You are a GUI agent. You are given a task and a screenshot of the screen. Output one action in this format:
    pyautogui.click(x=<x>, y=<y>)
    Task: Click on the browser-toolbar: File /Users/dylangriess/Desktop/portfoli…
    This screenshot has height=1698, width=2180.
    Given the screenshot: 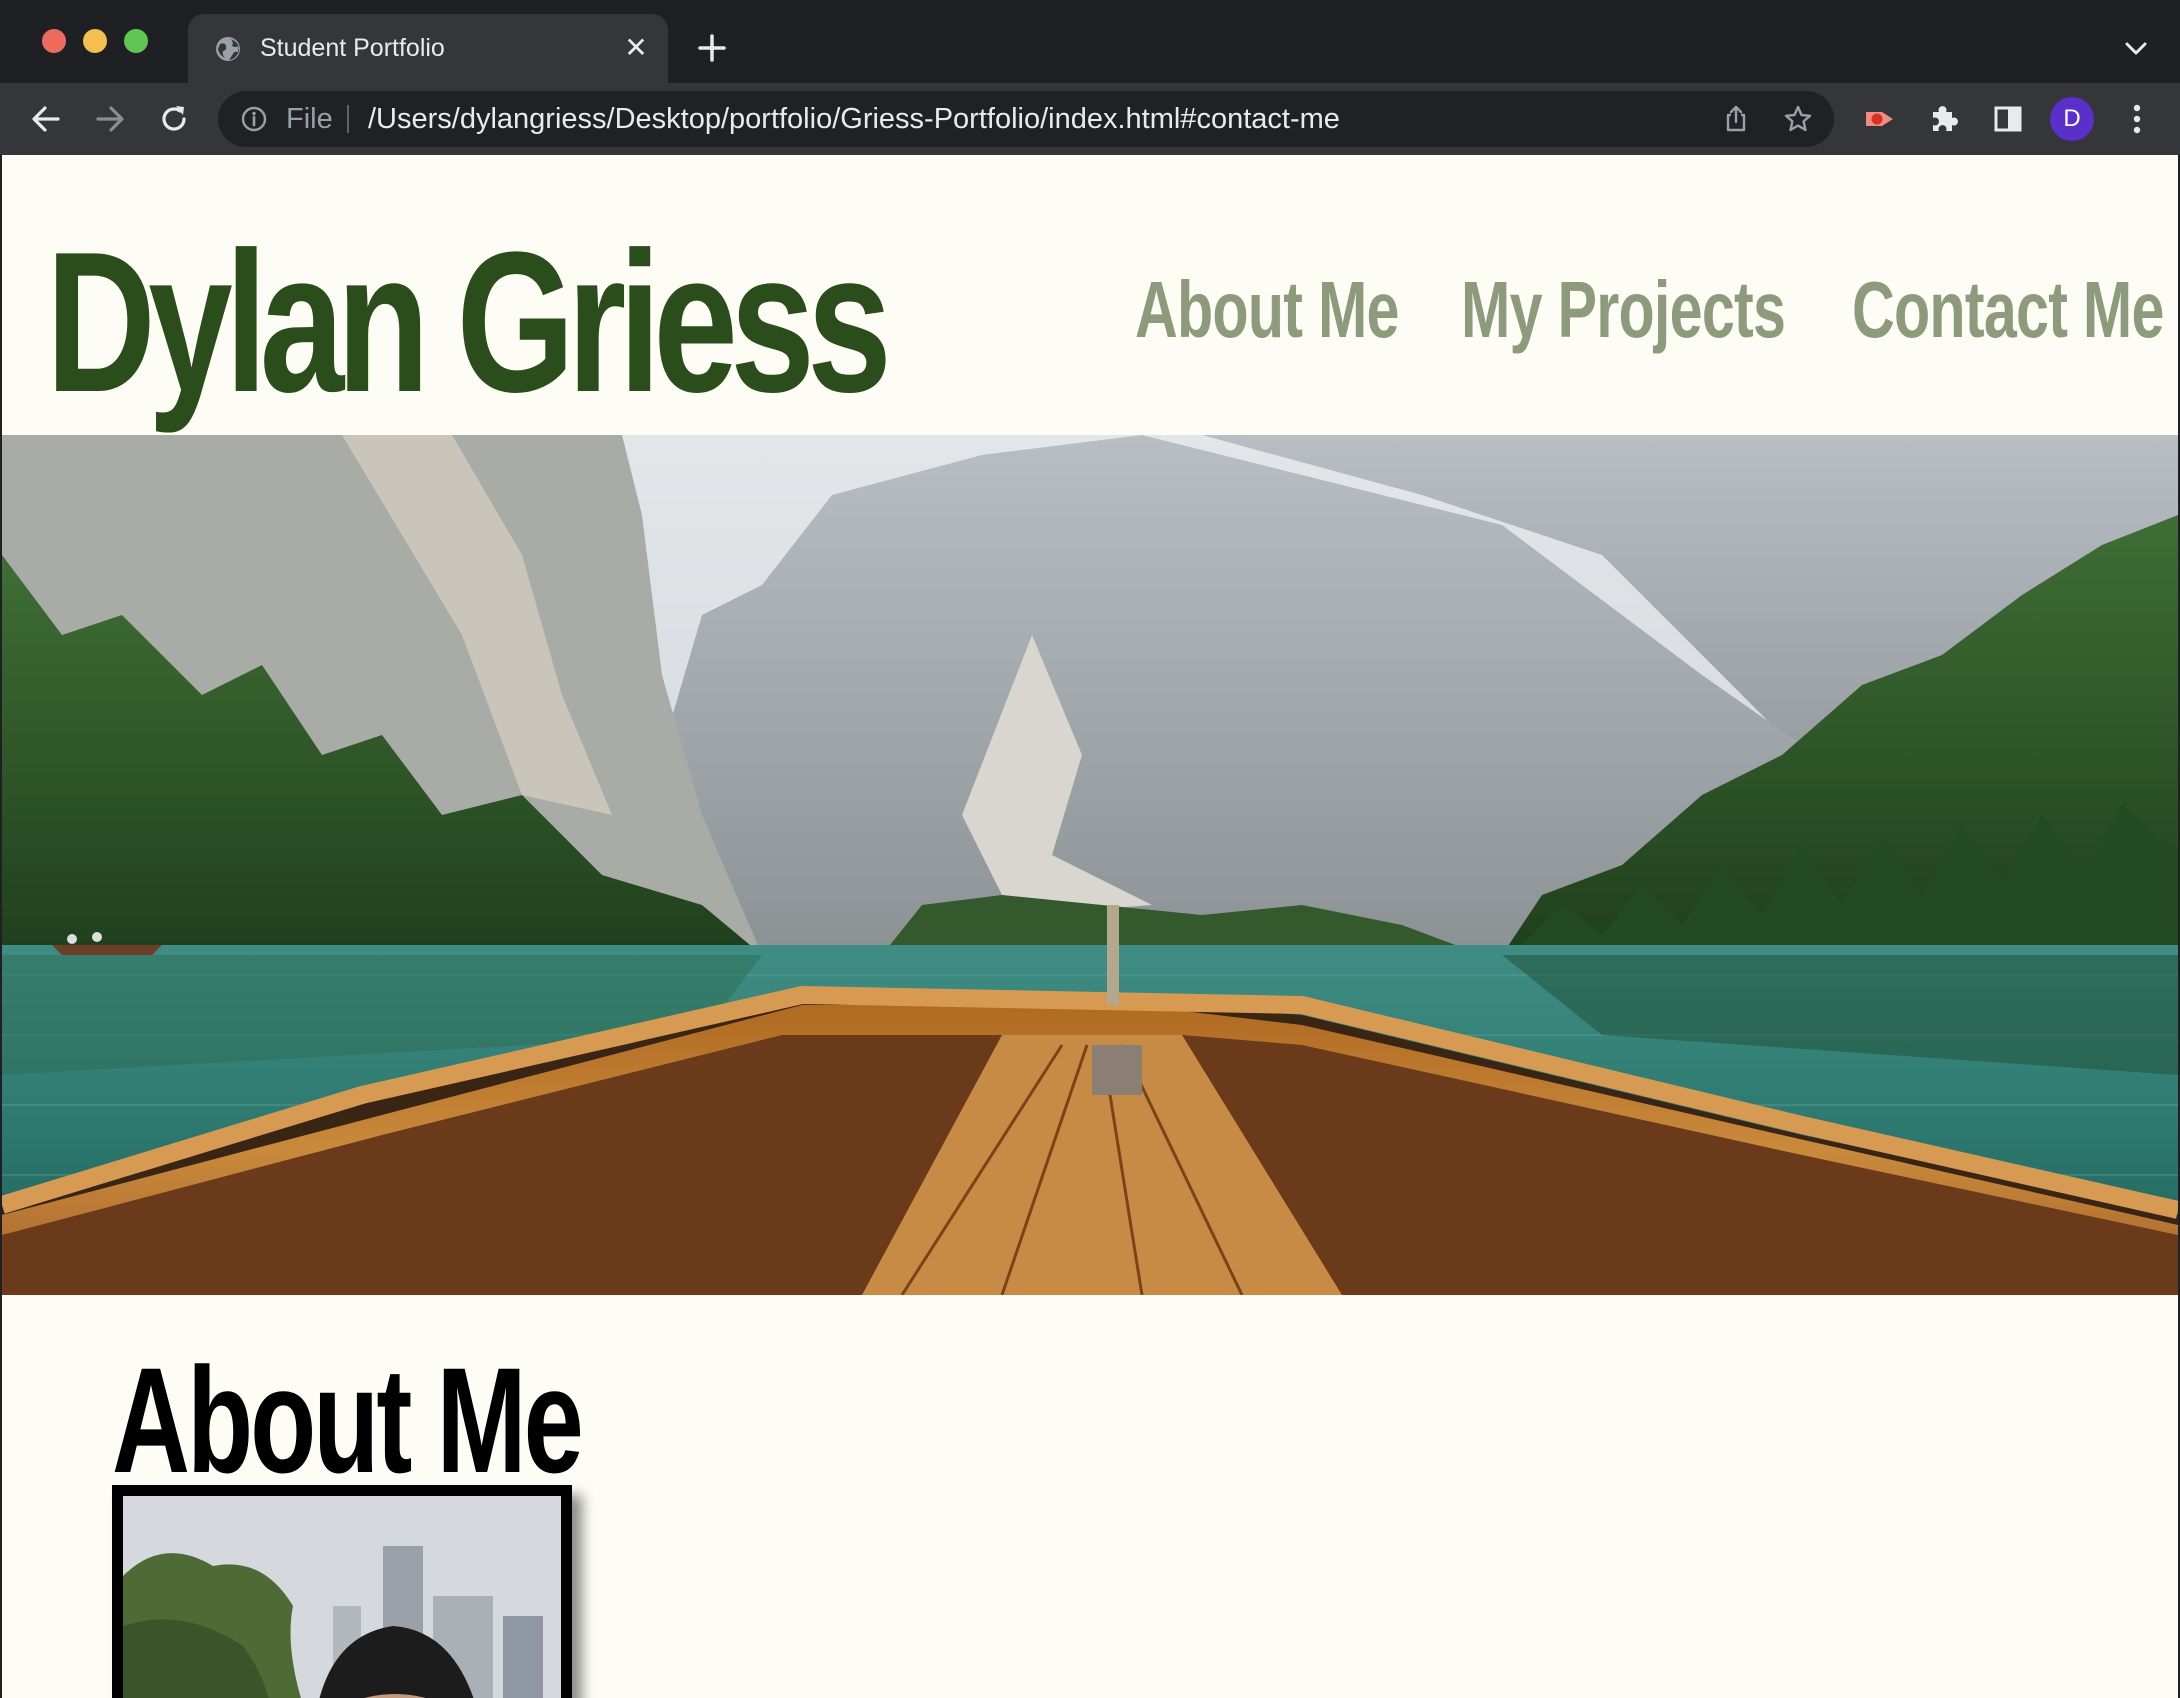 What is the action you would take?
    pyautogui.click(x=1090, y=119)
    